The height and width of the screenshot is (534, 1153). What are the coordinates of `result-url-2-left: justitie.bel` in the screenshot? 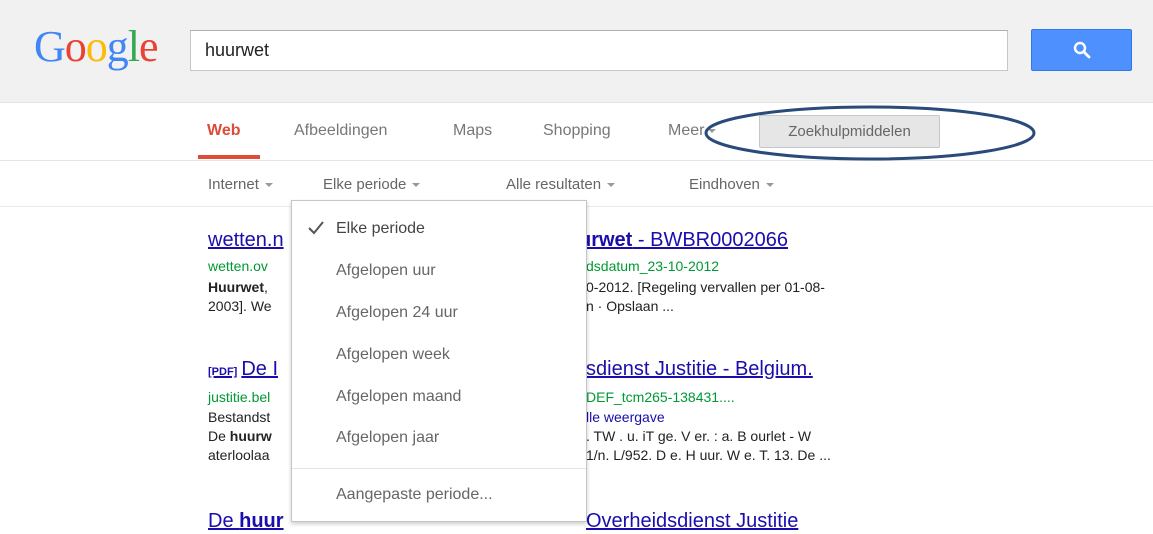 It's located at (239, 397).